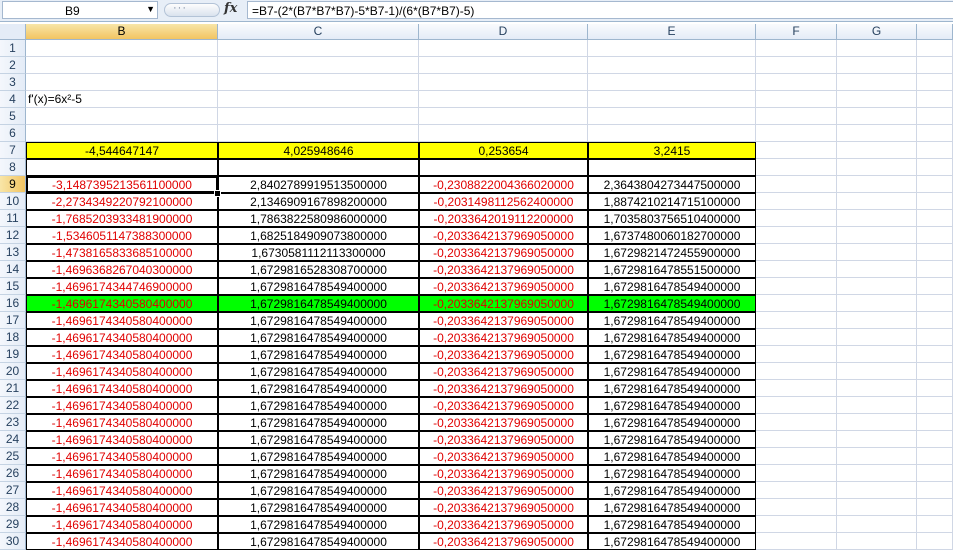 This screenshot has width=953, height=554. Describe the element at coordinates (935, 490) in the screenshot. I see `cell-h27` at that location.